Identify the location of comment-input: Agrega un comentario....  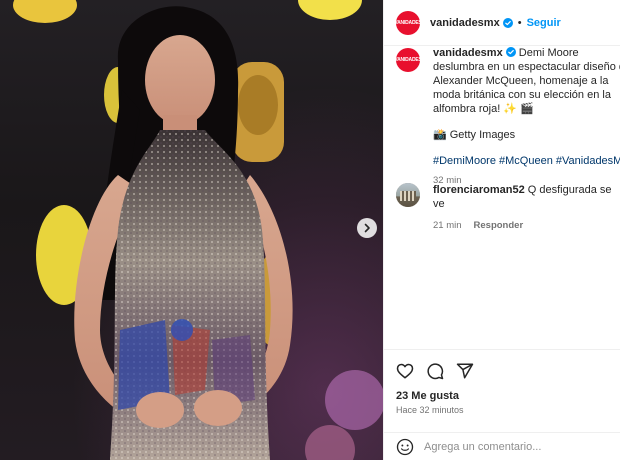
(482, 447).